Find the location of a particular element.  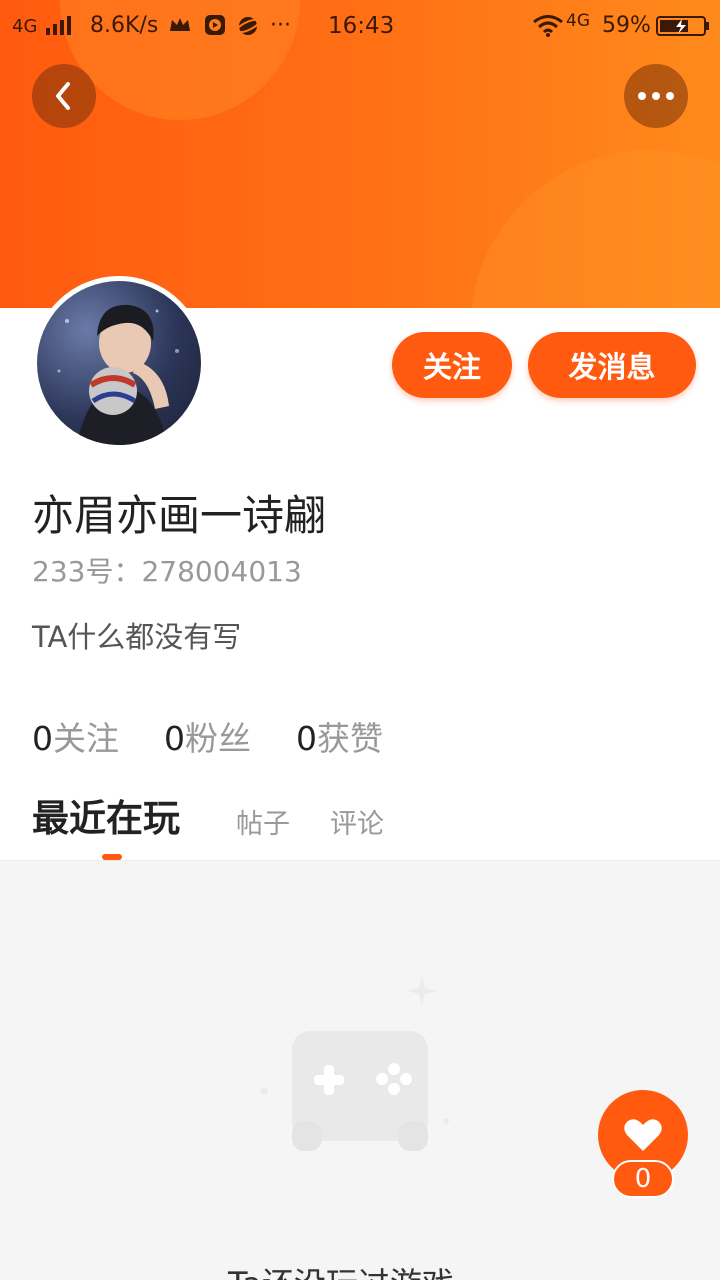

stat-following: 0关注 is located at coordinates (75, 736).